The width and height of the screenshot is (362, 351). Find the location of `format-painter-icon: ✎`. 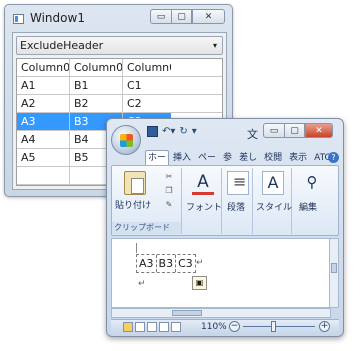

format-painter-icon: ✎ is located at coordinates (169, 204).